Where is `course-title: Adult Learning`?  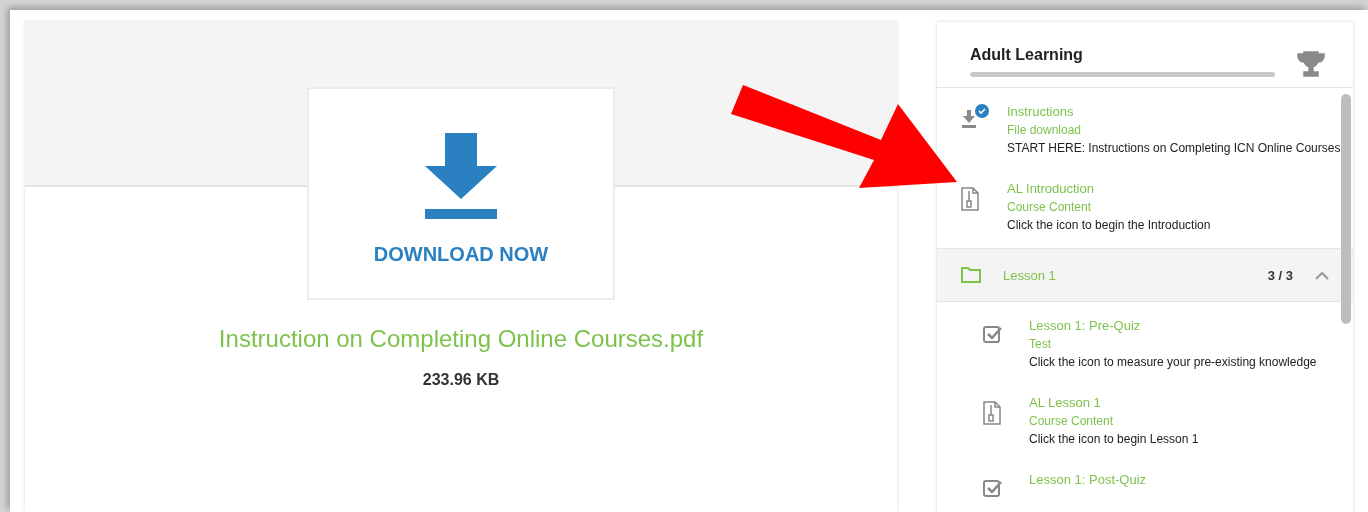
course-title: Adult Learning is located at coordinates (1027, 55).